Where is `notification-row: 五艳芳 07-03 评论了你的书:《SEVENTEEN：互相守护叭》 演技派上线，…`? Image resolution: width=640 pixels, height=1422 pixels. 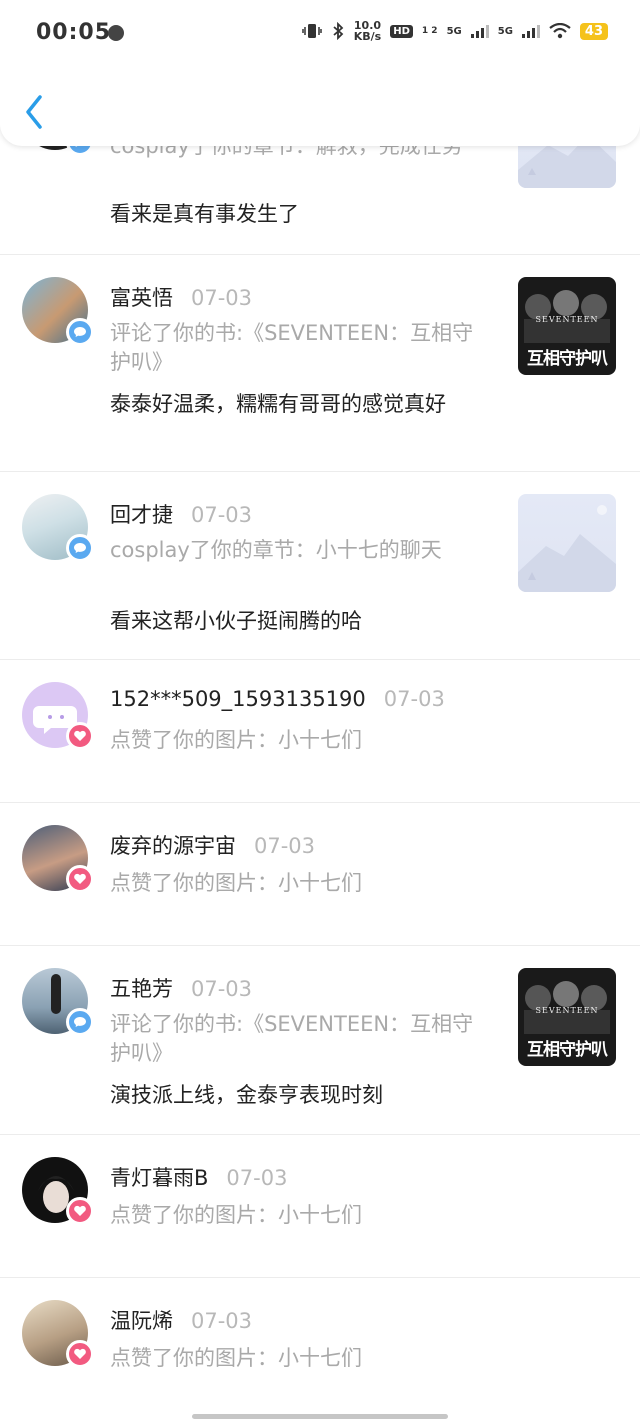 notification-row: 五艳芳 07-03 评论了你的书:《SEVENTEEN：互相守护叭》 演技派上线，… is located at coordinates (320, 1040).